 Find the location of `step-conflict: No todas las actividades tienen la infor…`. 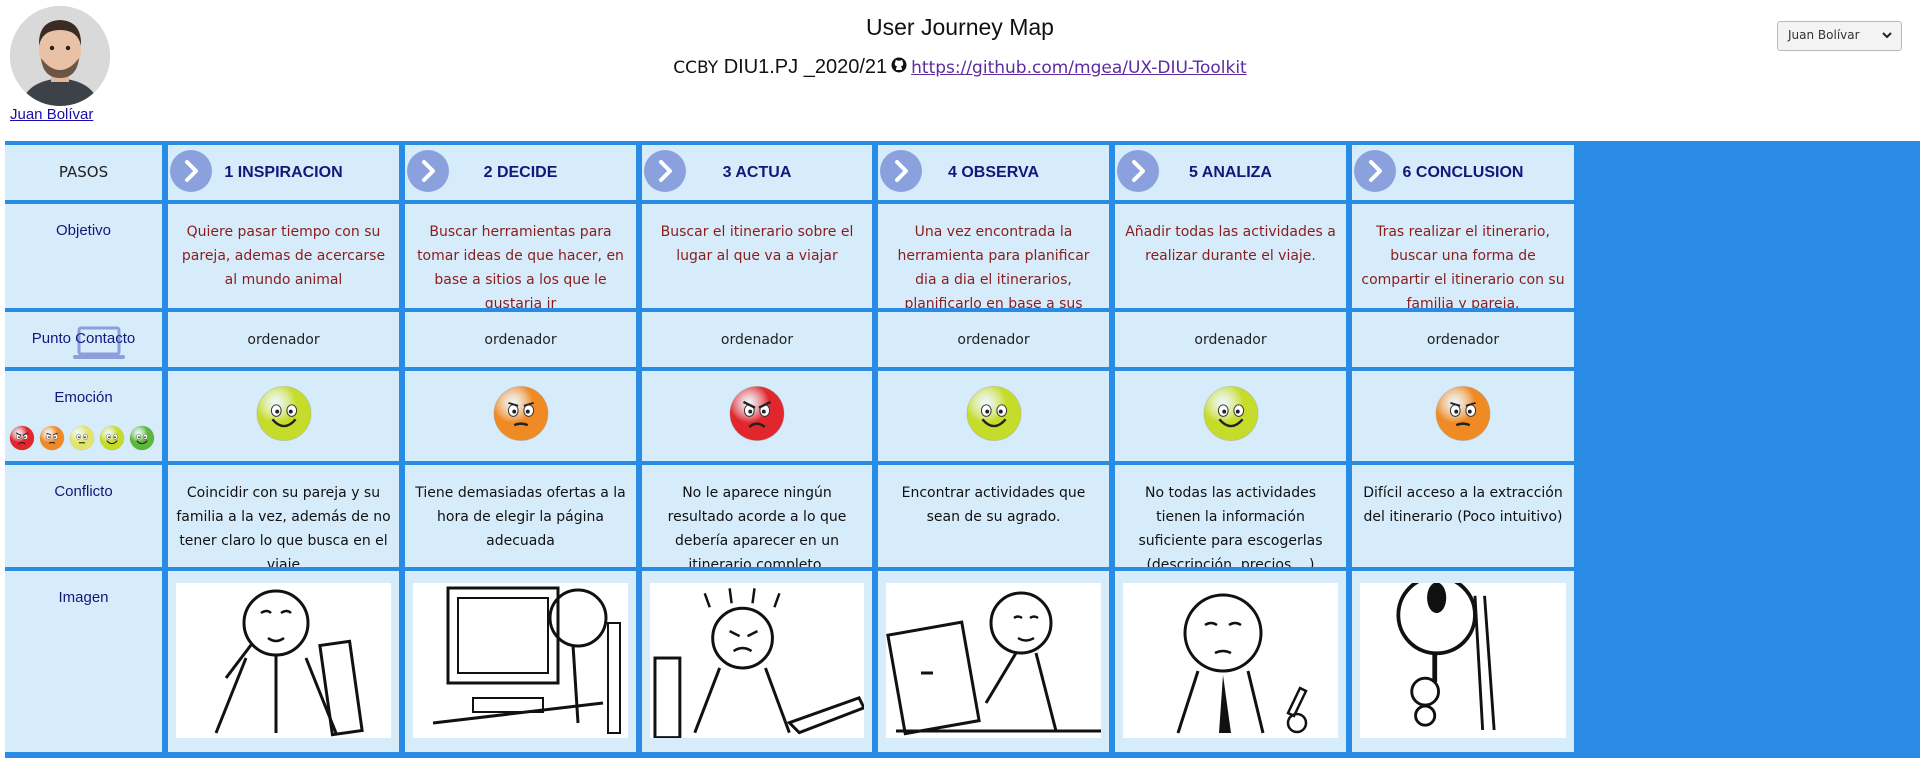

step-conflict: No todas las actividades tienen la infor… is located at coordinates (1230, 516).